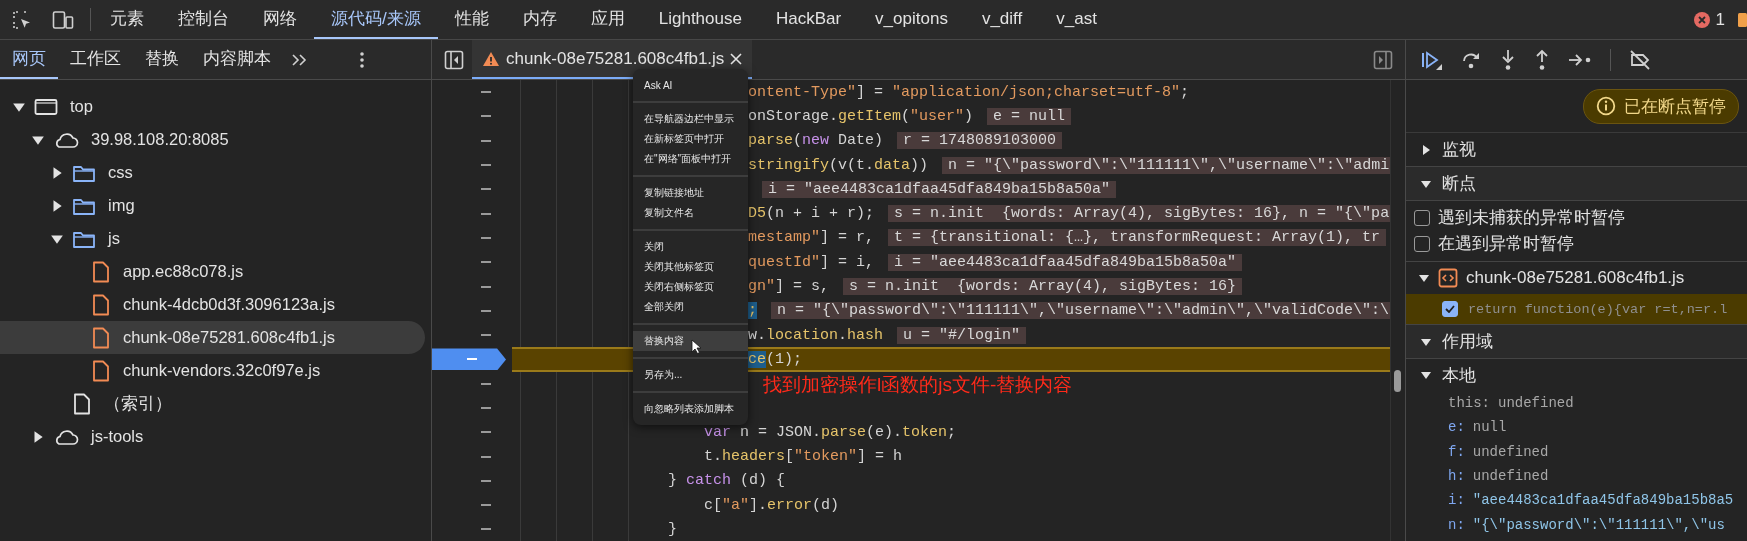  I want to click on code-text: ontent-Type"] = "application/json;charset=utf-8";, so click(969, 92).